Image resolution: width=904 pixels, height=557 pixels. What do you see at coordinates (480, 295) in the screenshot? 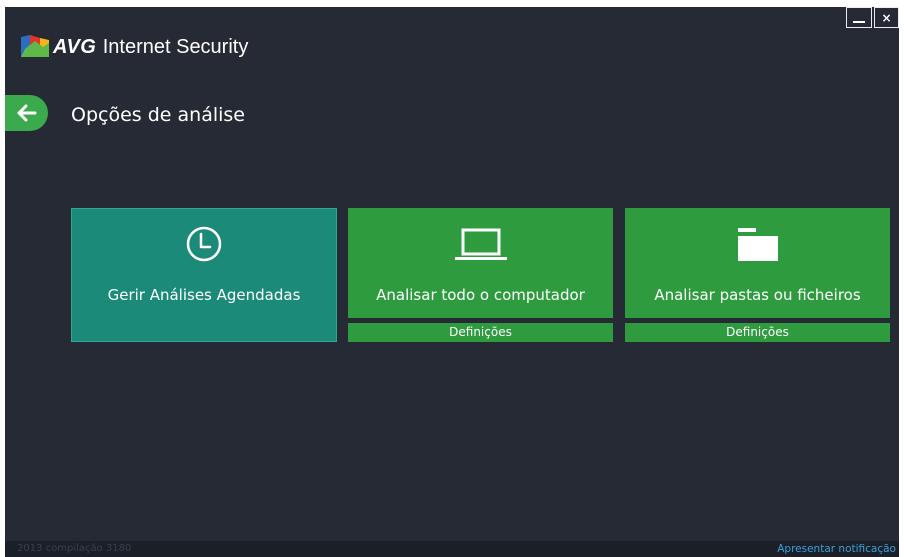
I see `tile-label: Analisar todo o computador` at bounding box center [480, 295].